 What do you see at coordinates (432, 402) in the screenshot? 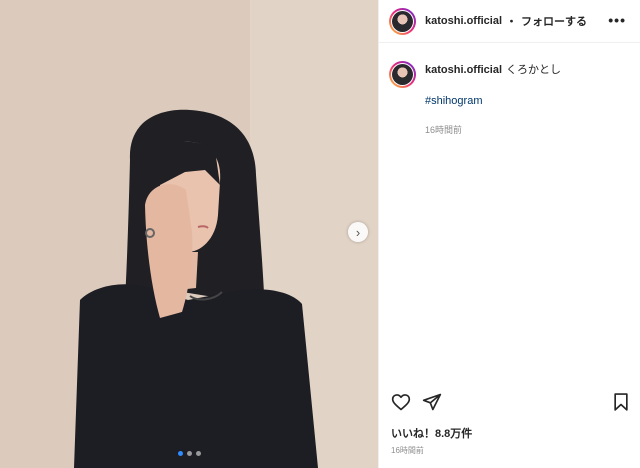
I see `share-icon` at bounding box center [432, 402].